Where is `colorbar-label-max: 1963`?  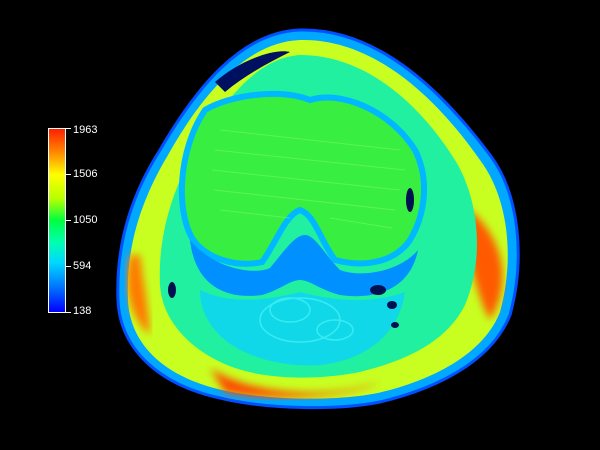 colorbar-label-max: 1963 is located at coordinates (85, 130).